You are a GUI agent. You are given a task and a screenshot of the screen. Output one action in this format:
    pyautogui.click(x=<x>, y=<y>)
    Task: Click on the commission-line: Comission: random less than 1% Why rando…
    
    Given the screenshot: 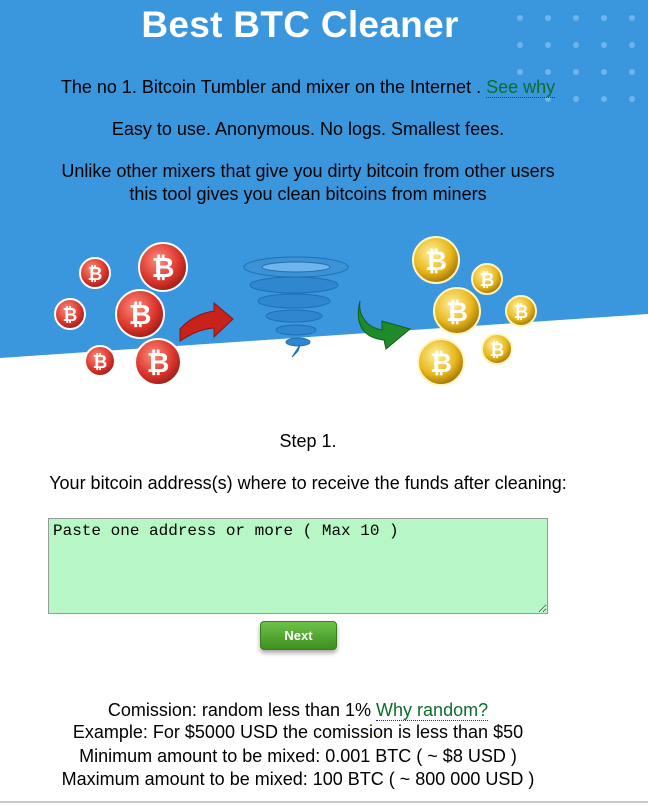 What is the action you would take?
    pyautogui.click(x=298, y=710)
    